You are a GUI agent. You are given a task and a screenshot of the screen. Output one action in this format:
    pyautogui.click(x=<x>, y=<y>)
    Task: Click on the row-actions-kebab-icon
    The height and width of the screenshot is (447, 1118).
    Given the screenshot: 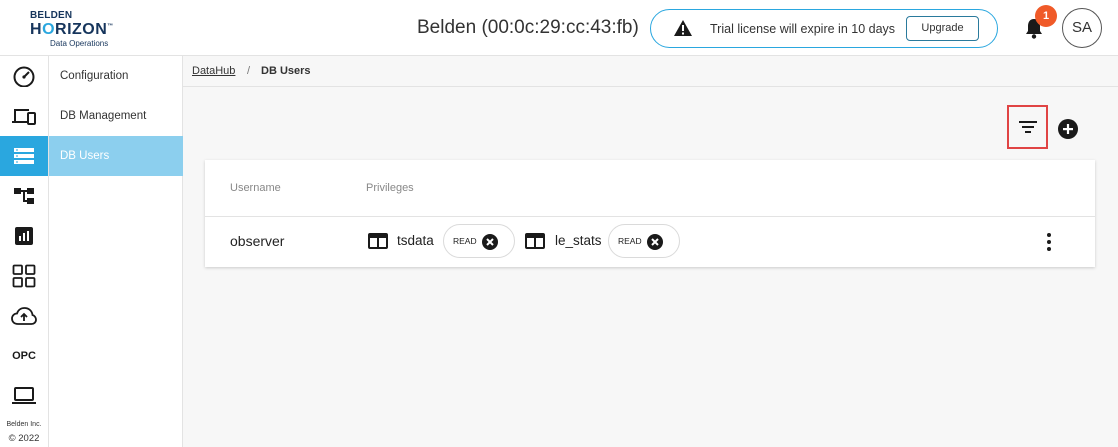 What is the action you would take?
    pyautogui.click(x=1049, y=242)
    